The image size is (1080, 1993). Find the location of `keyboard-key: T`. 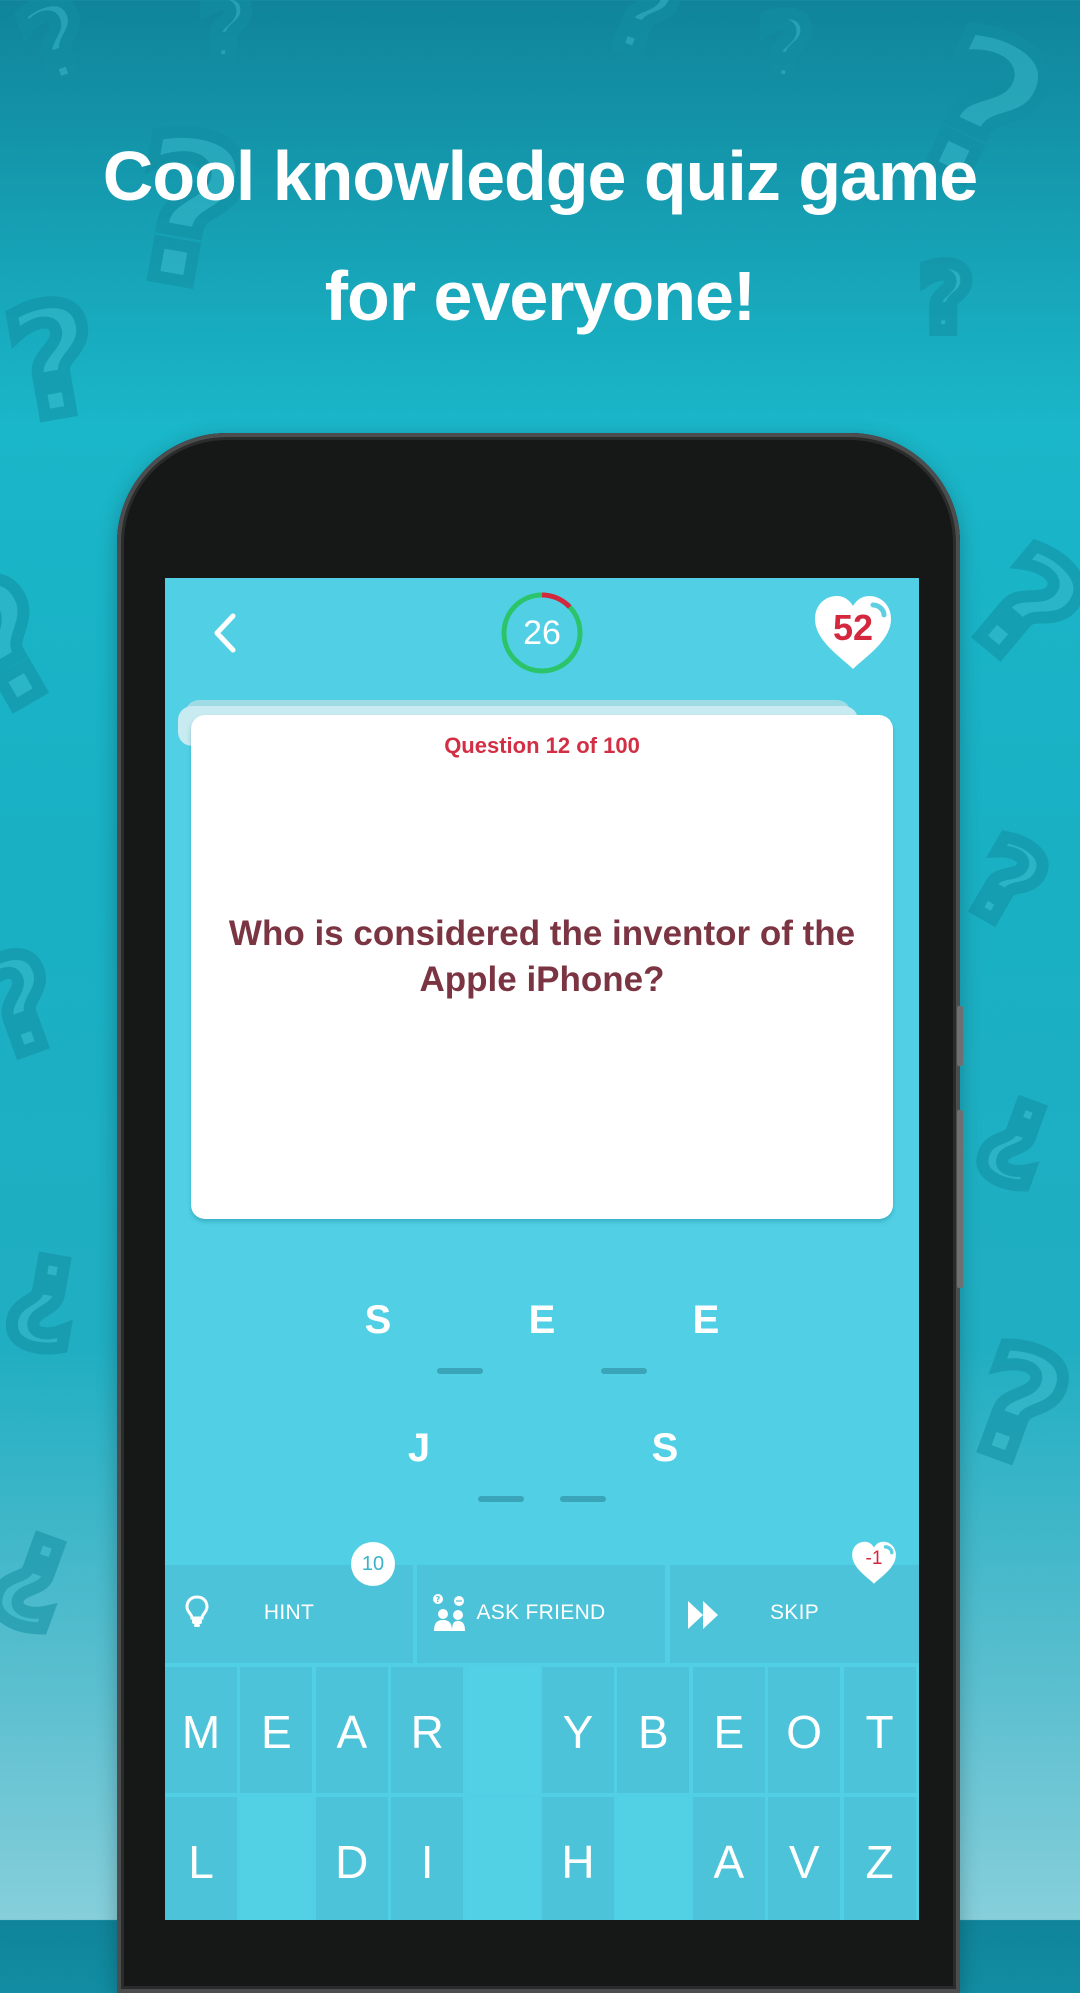

keyboard-key: T is located at coordinates (879, 1730).